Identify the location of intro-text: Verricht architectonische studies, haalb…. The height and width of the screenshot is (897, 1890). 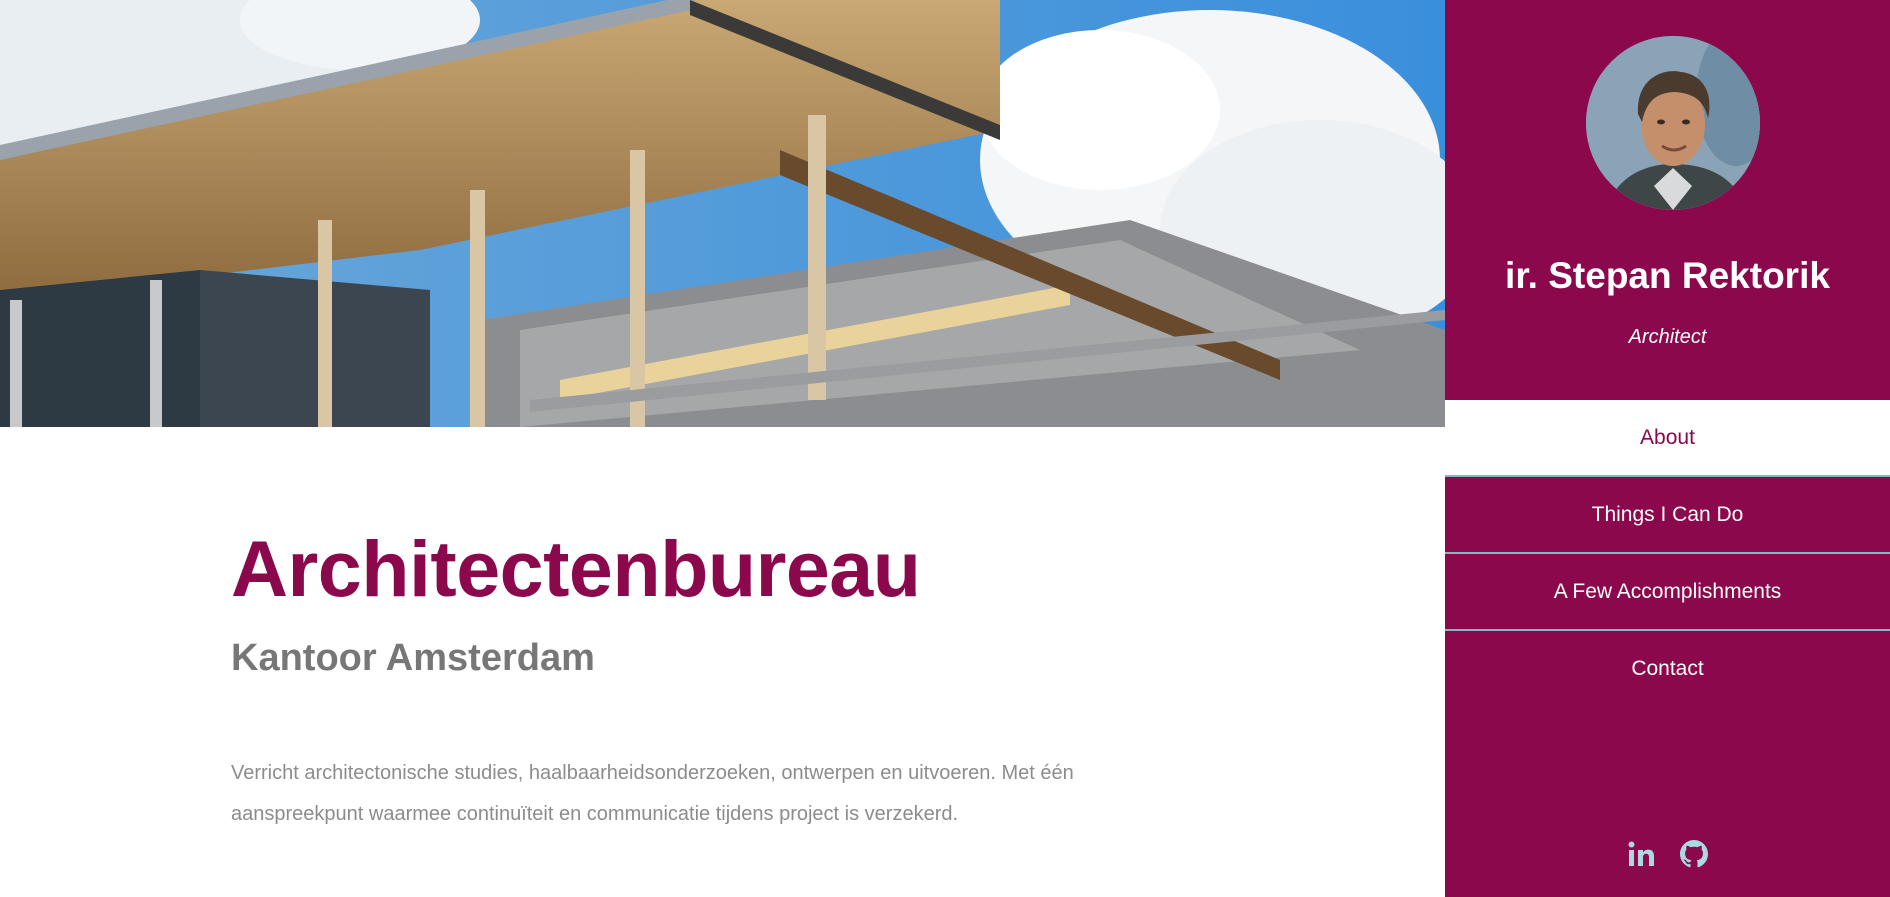
(652, 793).